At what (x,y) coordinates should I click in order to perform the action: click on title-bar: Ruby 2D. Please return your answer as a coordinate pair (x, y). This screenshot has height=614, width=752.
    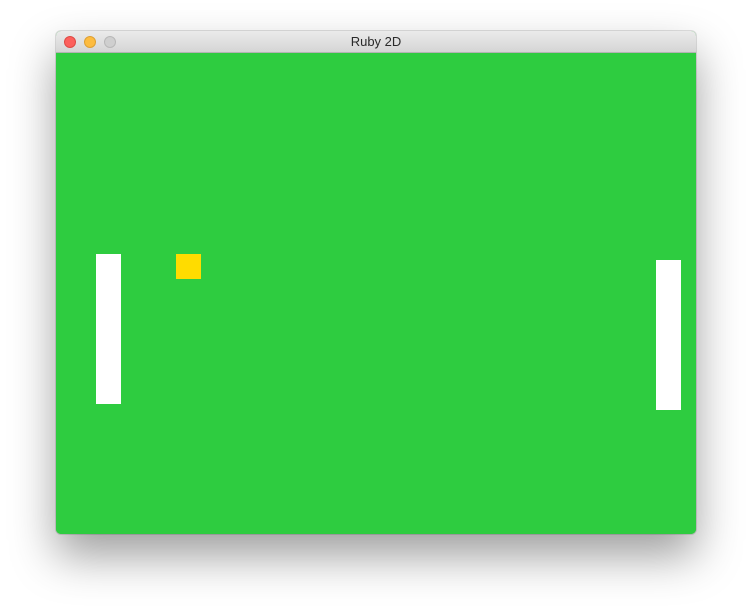
    Looking at the image, I should click on (376, 42).